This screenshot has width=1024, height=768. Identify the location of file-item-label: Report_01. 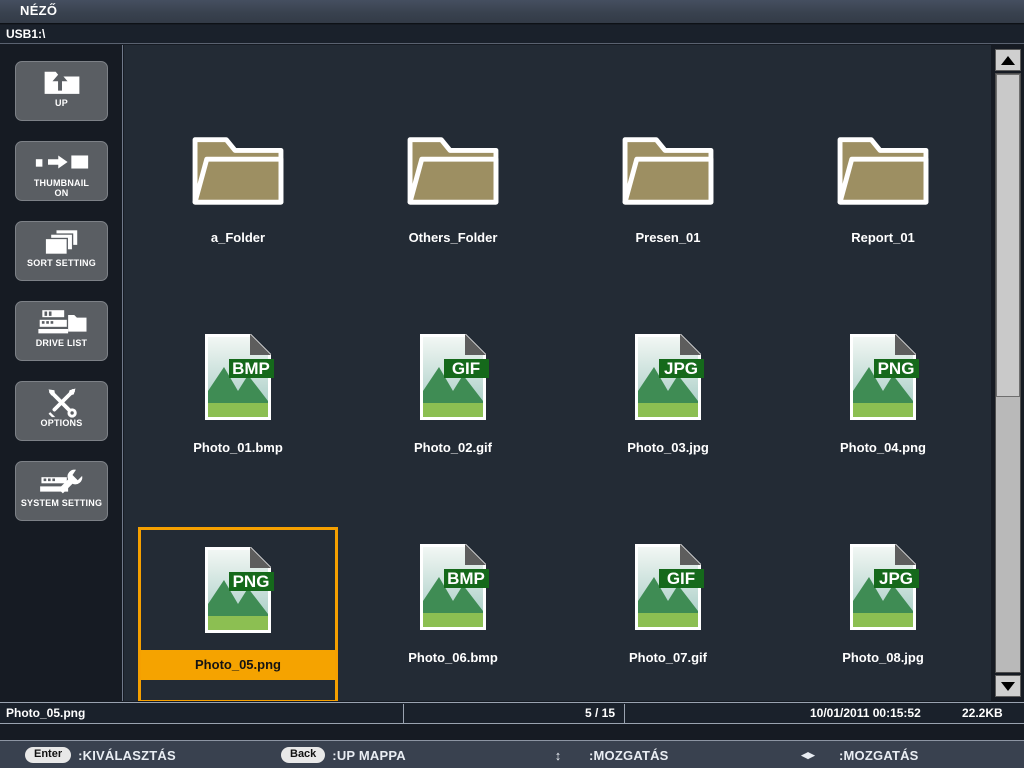
(883, 237).